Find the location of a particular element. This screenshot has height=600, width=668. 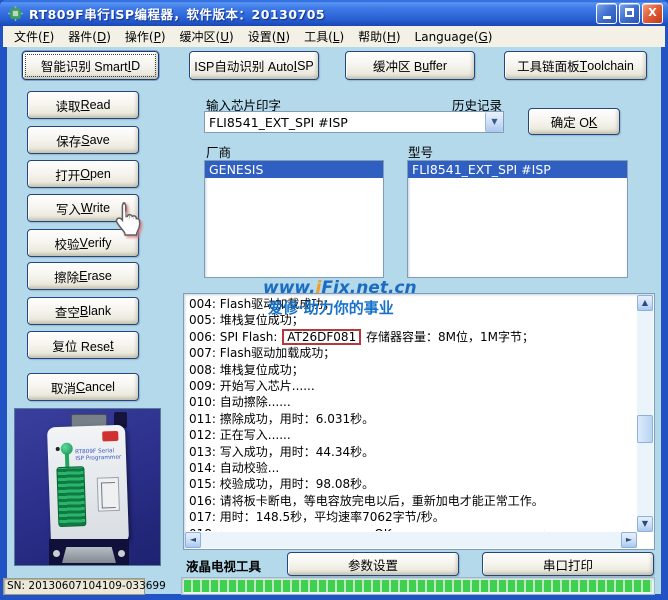

log-line: 011: 擦除成功，用时：6.031秒。 is located at coordinates (282, 418).